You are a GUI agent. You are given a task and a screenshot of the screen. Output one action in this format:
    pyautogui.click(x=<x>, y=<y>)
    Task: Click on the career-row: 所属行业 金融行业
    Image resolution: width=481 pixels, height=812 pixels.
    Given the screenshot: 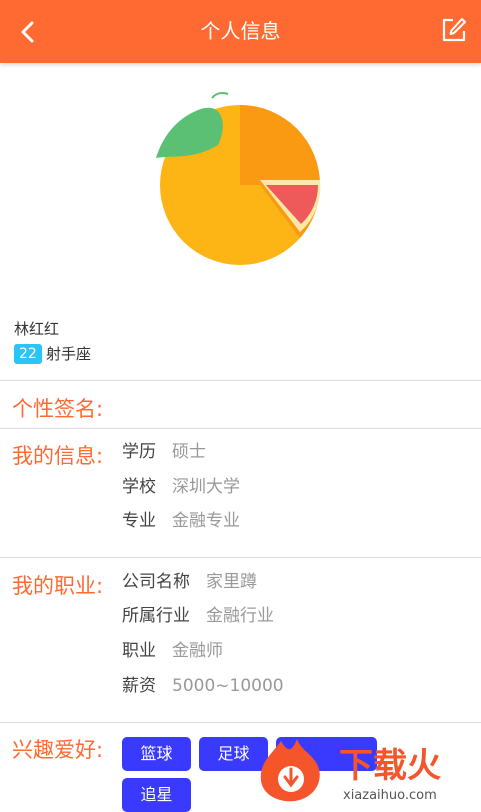 What is the action you would take?
    pyautogui.click(x=198, y=616)
    